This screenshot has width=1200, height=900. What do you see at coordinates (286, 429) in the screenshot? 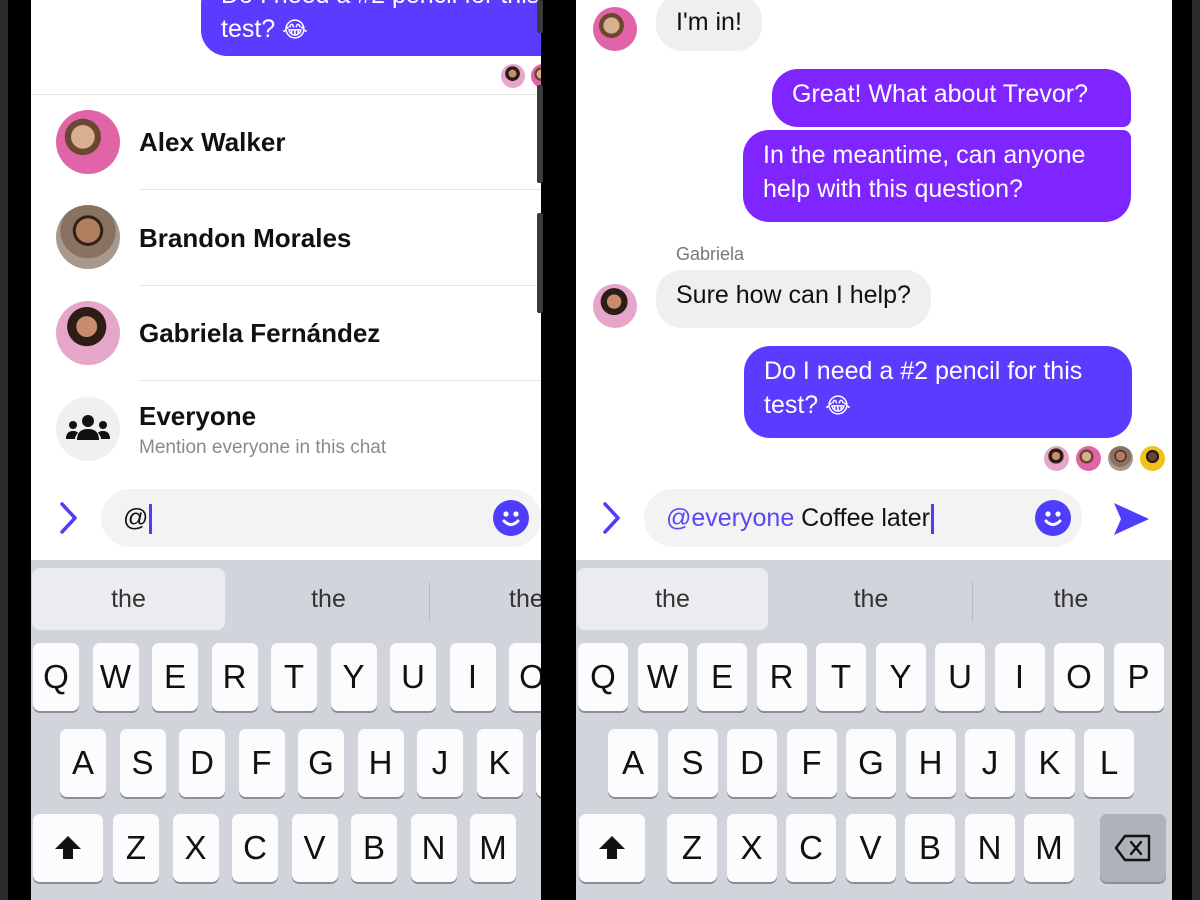
I see `mention-item-everyone: Everyone Mention everyone in this chat` at bounding box center [286, 429].